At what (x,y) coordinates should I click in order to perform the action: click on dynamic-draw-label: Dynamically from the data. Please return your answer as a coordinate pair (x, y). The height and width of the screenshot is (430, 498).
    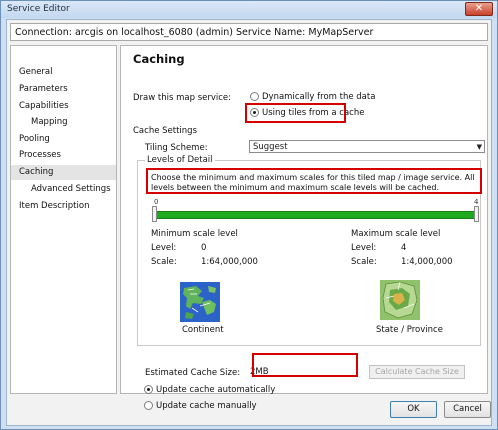
    Looking at the image, I should click on (318, 97).